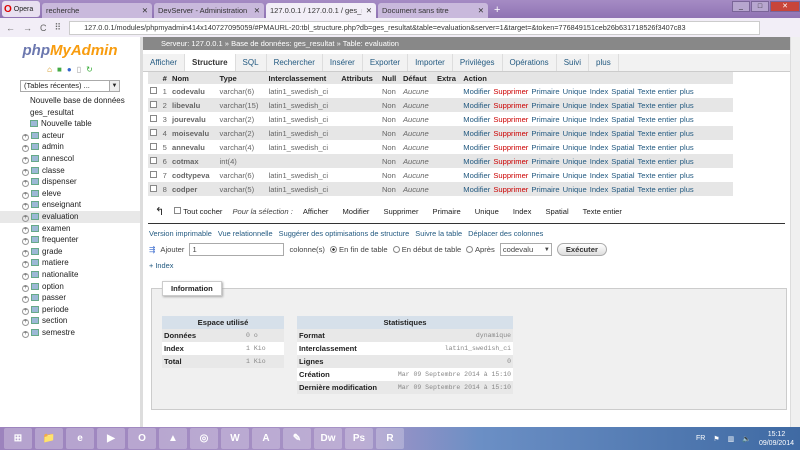 This screenshot has width=800, height=450. What do you see at coordinates (358, 249) in the screenshot?
I see `radio-end: En fin de table` at bounding box center [358, 249].